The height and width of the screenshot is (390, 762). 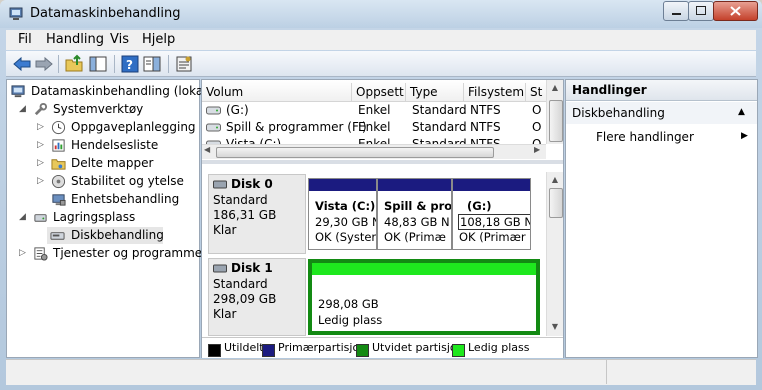 I want to click on scroll-right-icon: ▶, so click(x=537, y=149).